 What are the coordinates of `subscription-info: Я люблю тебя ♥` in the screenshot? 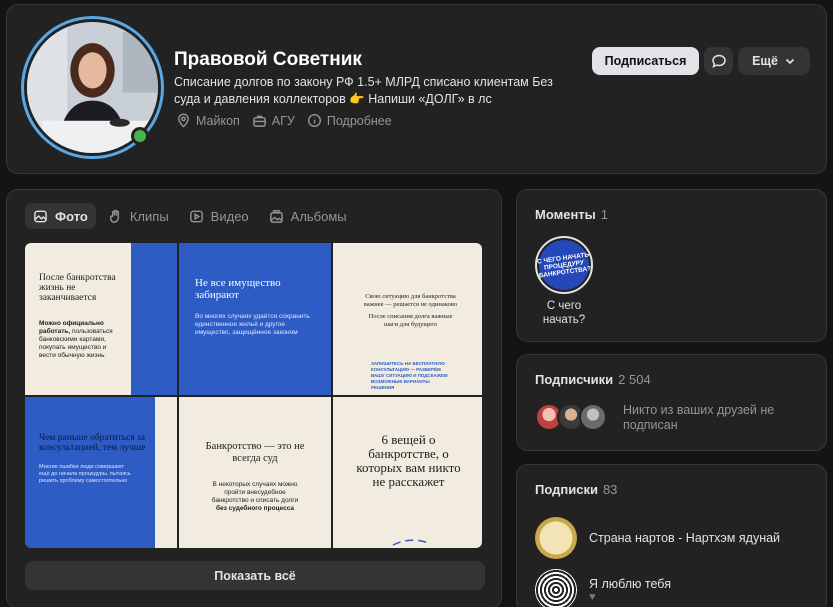 It's located at (630, 590).